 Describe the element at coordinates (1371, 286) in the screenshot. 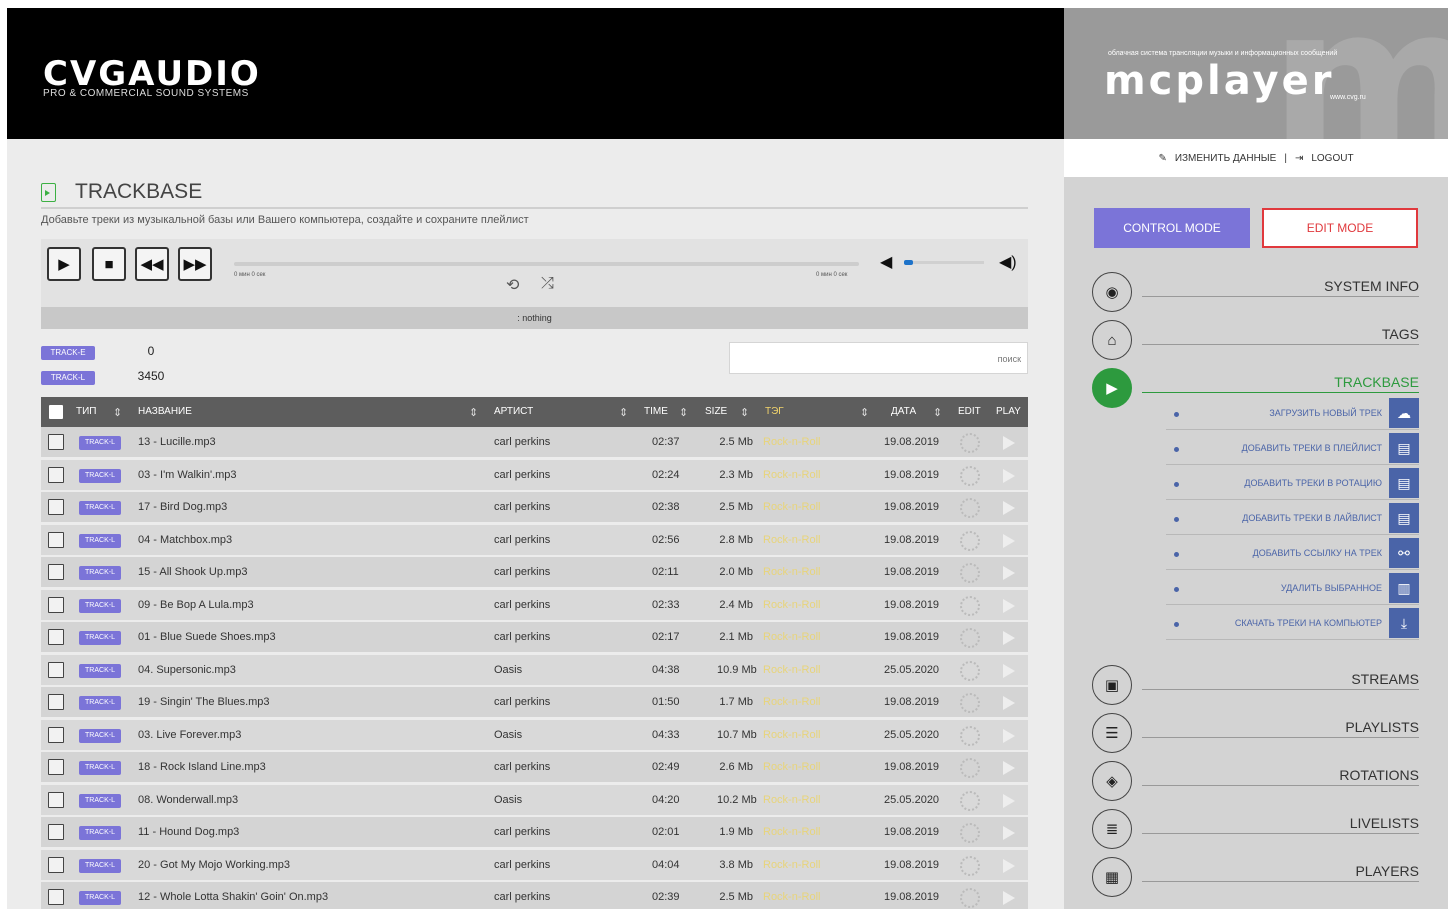

I see `nav-label: SYSTEM INFO` at that location.